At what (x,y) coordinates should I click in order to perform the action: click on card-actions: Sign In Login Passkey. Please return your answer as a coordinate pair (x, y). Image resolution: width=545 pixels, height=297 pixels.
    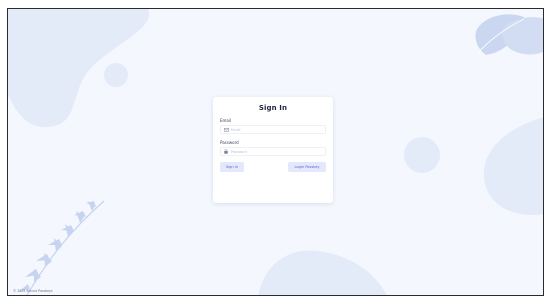
    Looking at the image, I should click on (273, 167).